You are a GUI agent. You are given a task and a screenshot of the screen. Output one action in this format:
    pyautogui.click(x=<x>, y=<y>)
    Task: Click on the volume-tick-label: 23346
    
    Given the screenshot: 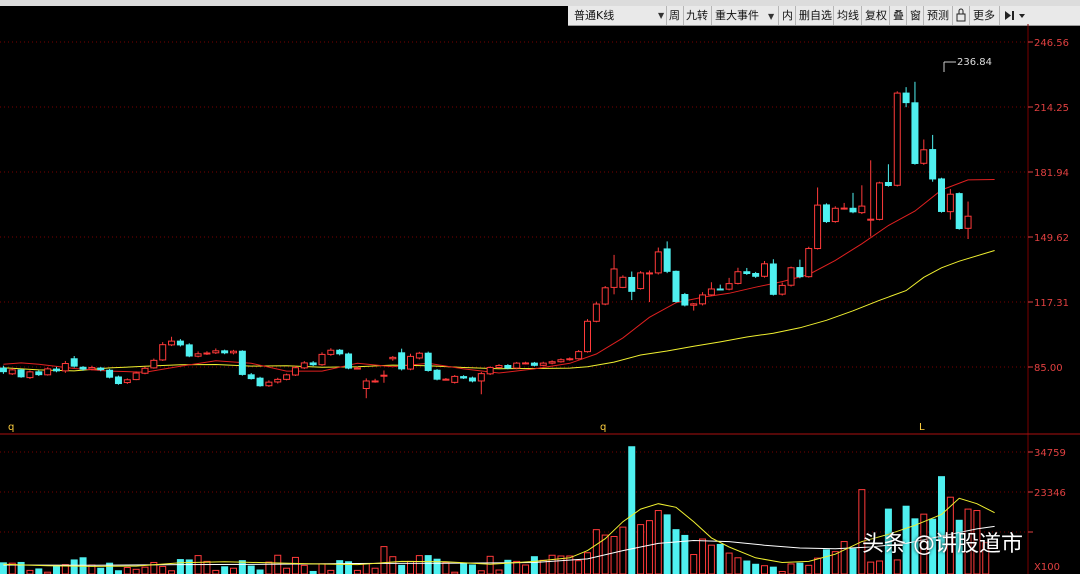 What is the action you would take?
    pyautogui.click(x=1050, y=493)
    